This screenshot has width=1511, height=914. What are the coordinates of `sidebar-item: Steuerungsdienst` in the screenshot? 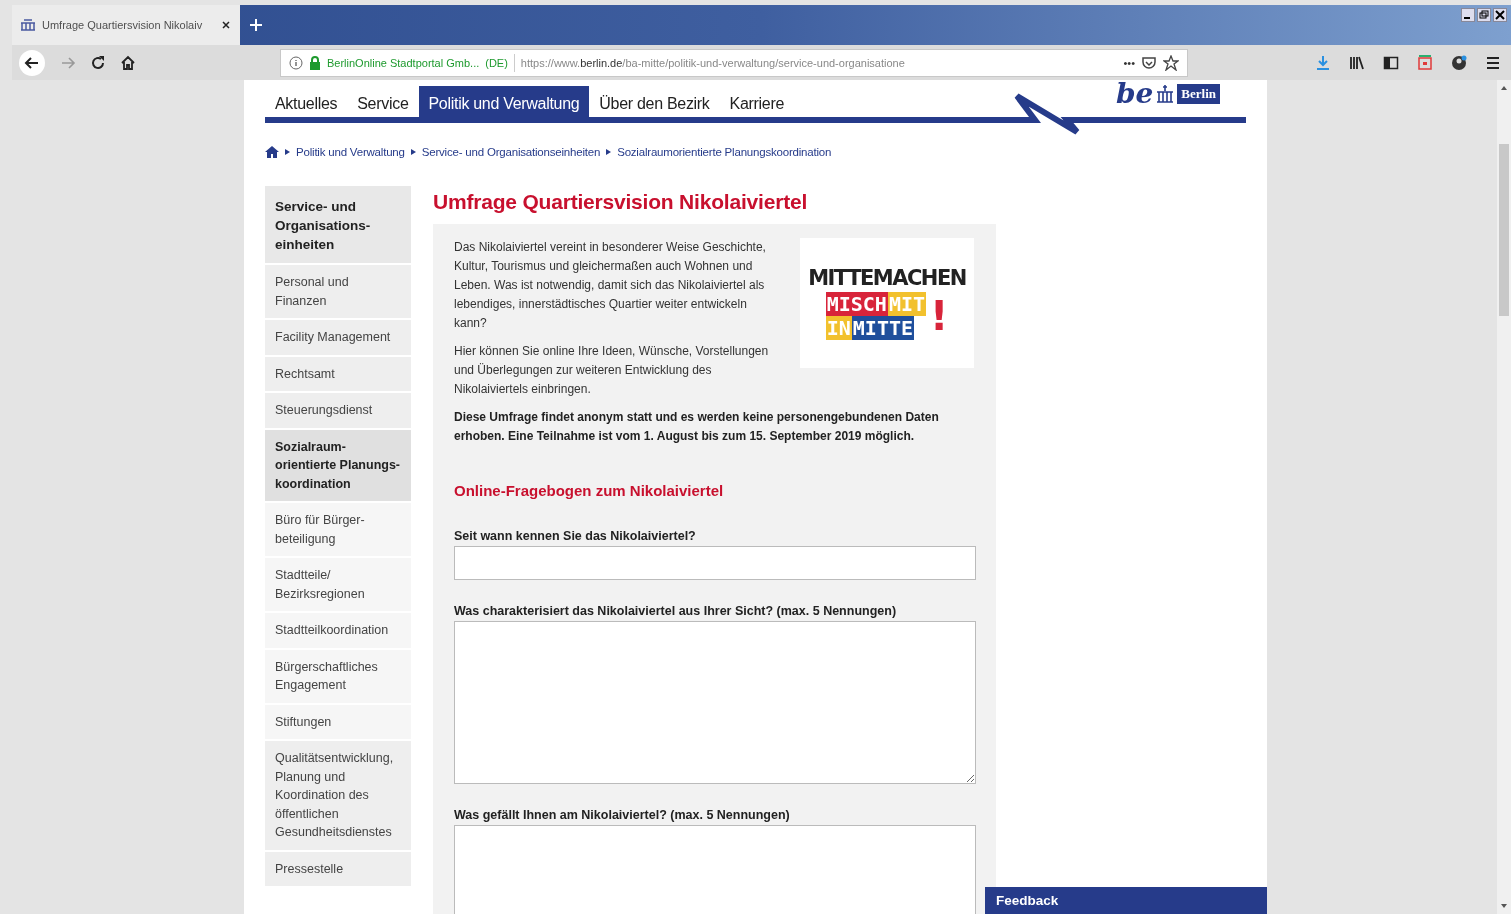 It's located at (338, 409).